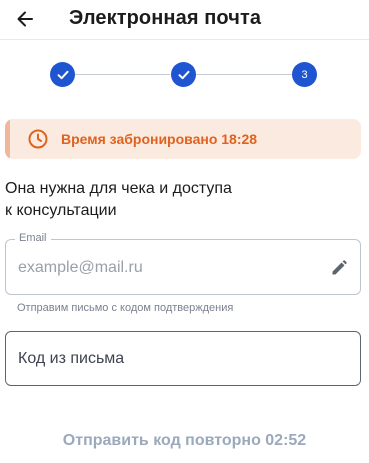  I want to click on reservation-time-text: Время забронировано 18:28, so click(159, 139).